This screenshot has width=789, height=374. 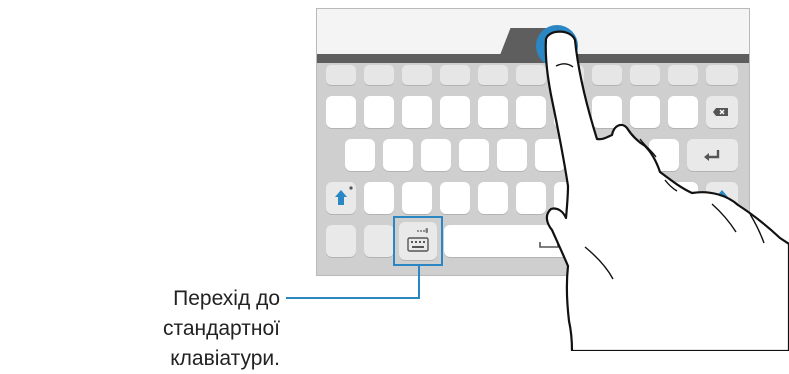 I want to click on space-key, so click(x=549, y=241).